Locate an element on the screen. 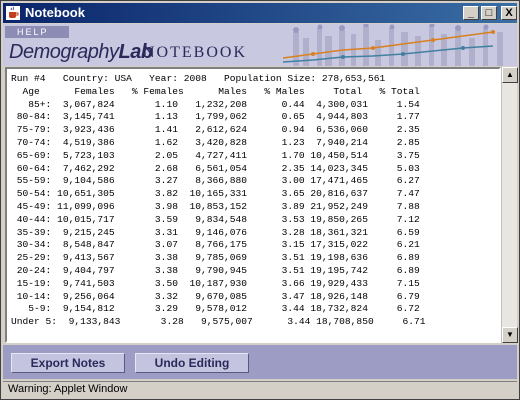  app-logo: DemographyLab is located at coordinates (81, 52).